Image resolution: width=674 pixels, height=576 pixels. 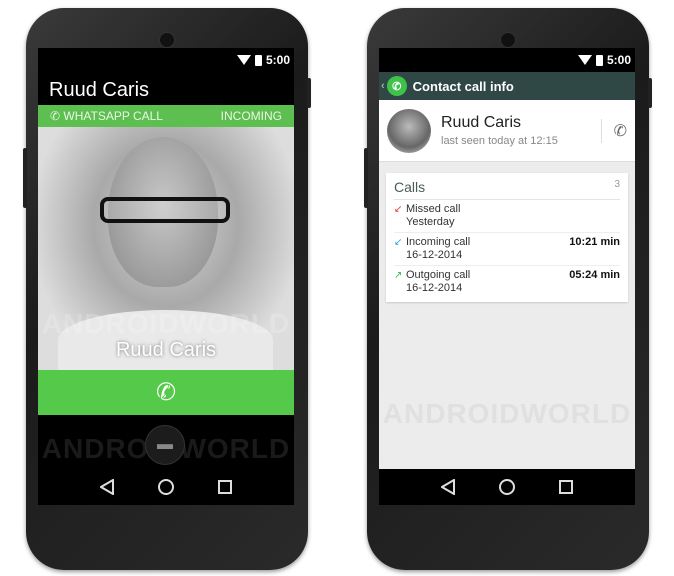 What do you see at coordinates (507, 216) in the screenshot?
I see `call-row: ↙ Missed call Yesterday` at bounding box center [507, 216].